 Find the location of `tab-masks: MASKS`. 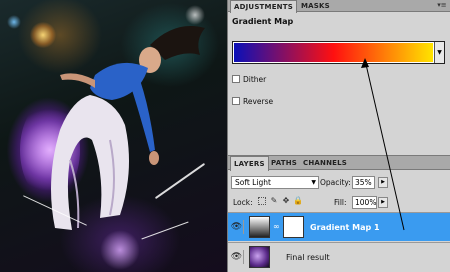

tab-masks: MASKS is located at coordinates (315, 6).